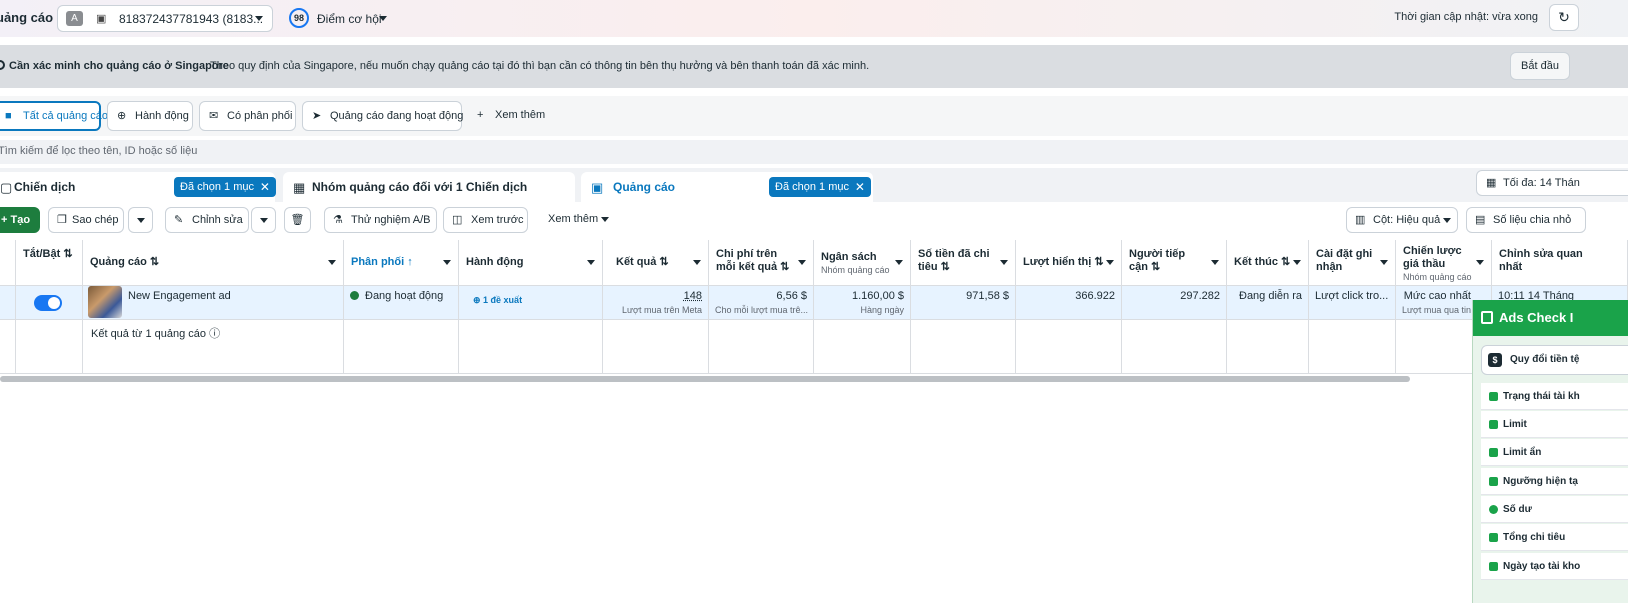 Image resolution: width=1628 pixels, height=603 pixels. I want to click on currency-conversion-button: $ Quy đổi tiền tệ, so click(1554, 360).